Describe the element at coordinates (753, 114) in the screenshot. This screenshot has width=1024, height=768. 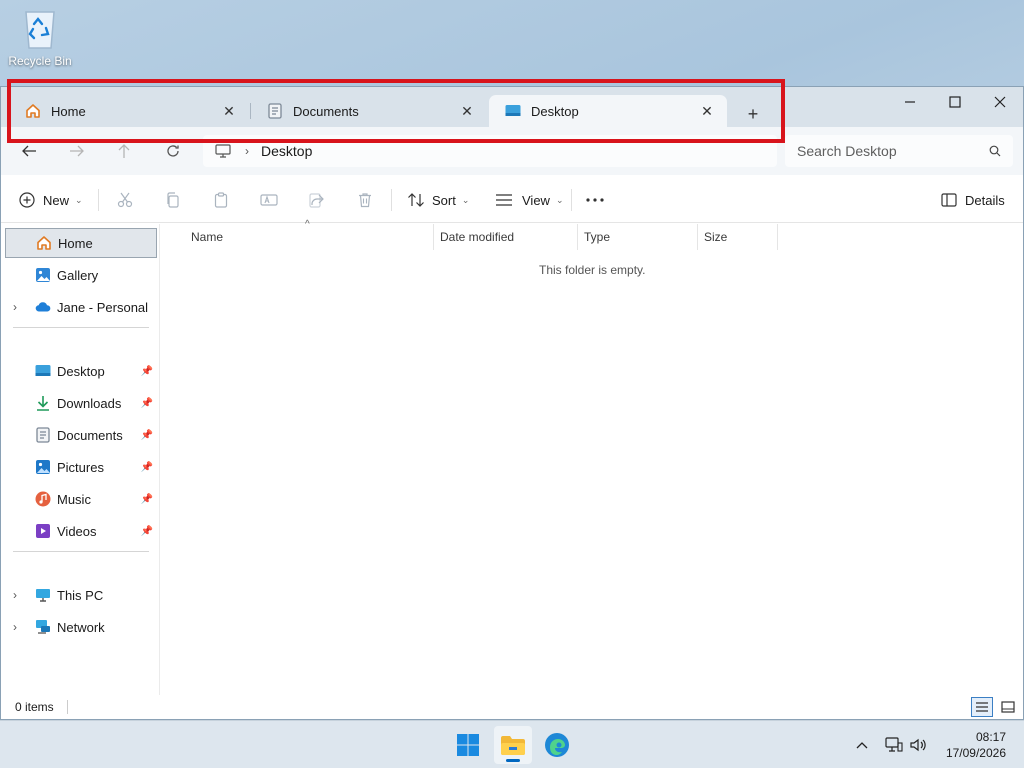
I see `new-tab-button: +` at that location.